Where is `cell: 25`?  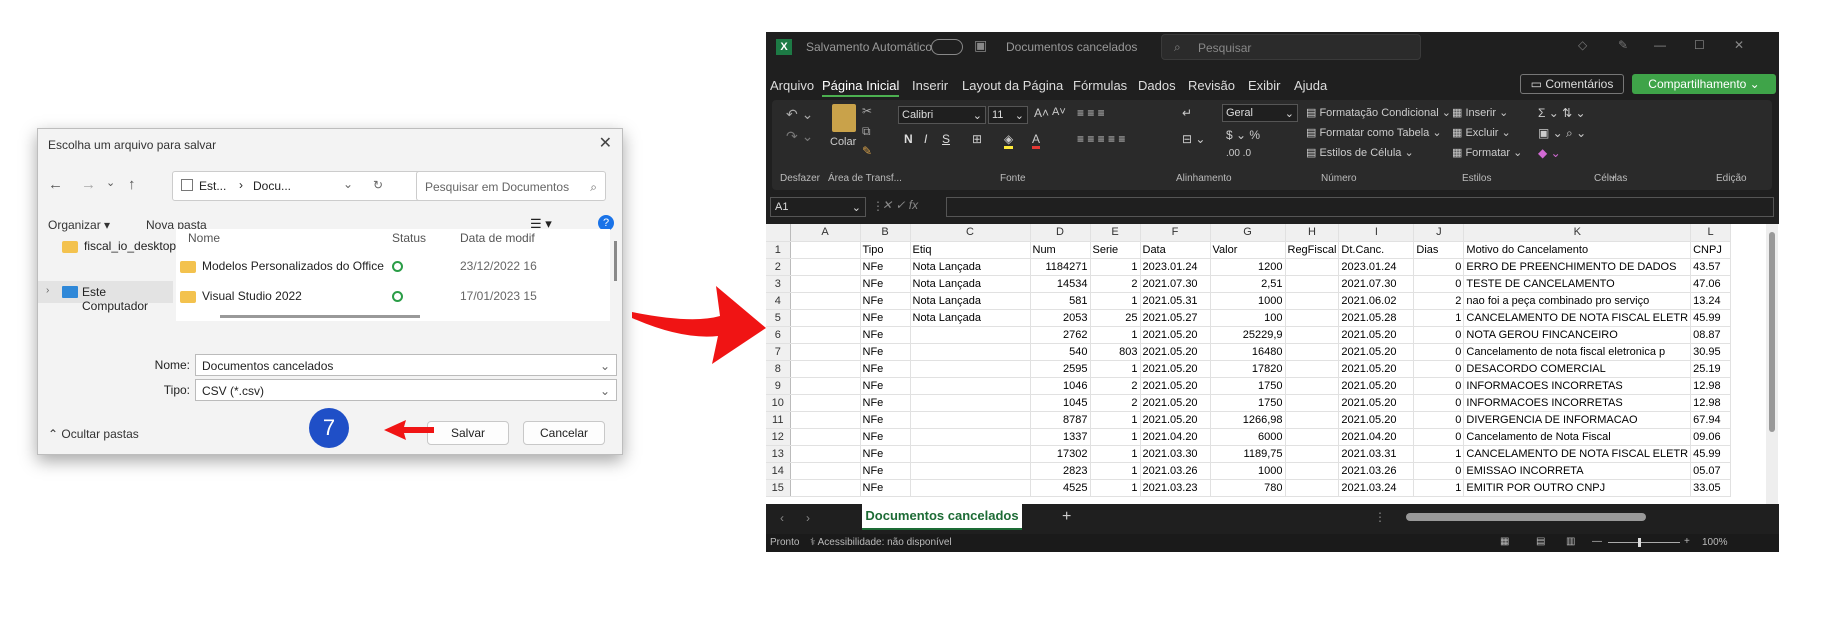
cell: 25 is located at coordinates (1115, 318).